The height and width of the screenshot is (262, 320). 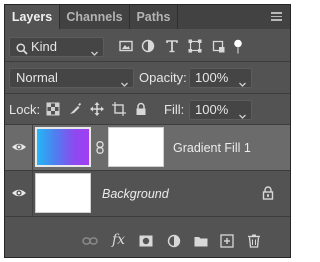 What do you see at coordinates (118, 240) in the screenshot?
I see `fx-icon: fx` at bounding box center [118, 240].